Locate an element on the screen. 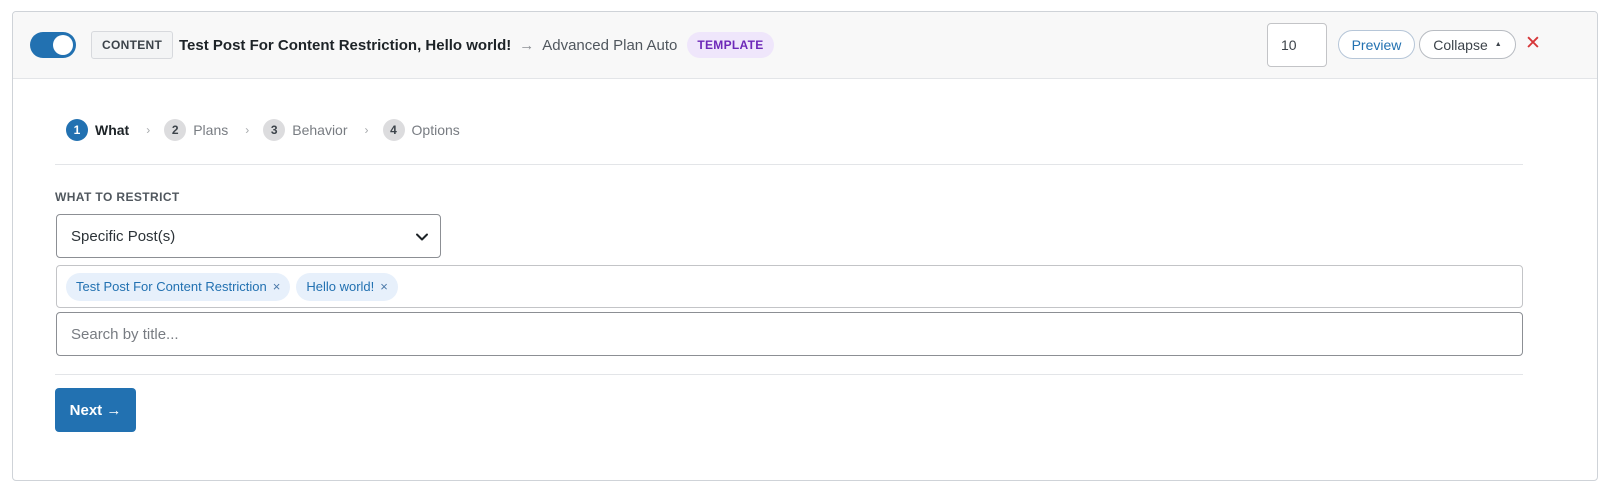 The width and height of the screenshot is (1604, 487). step-number: 1 is located at coordinates (77, 130).